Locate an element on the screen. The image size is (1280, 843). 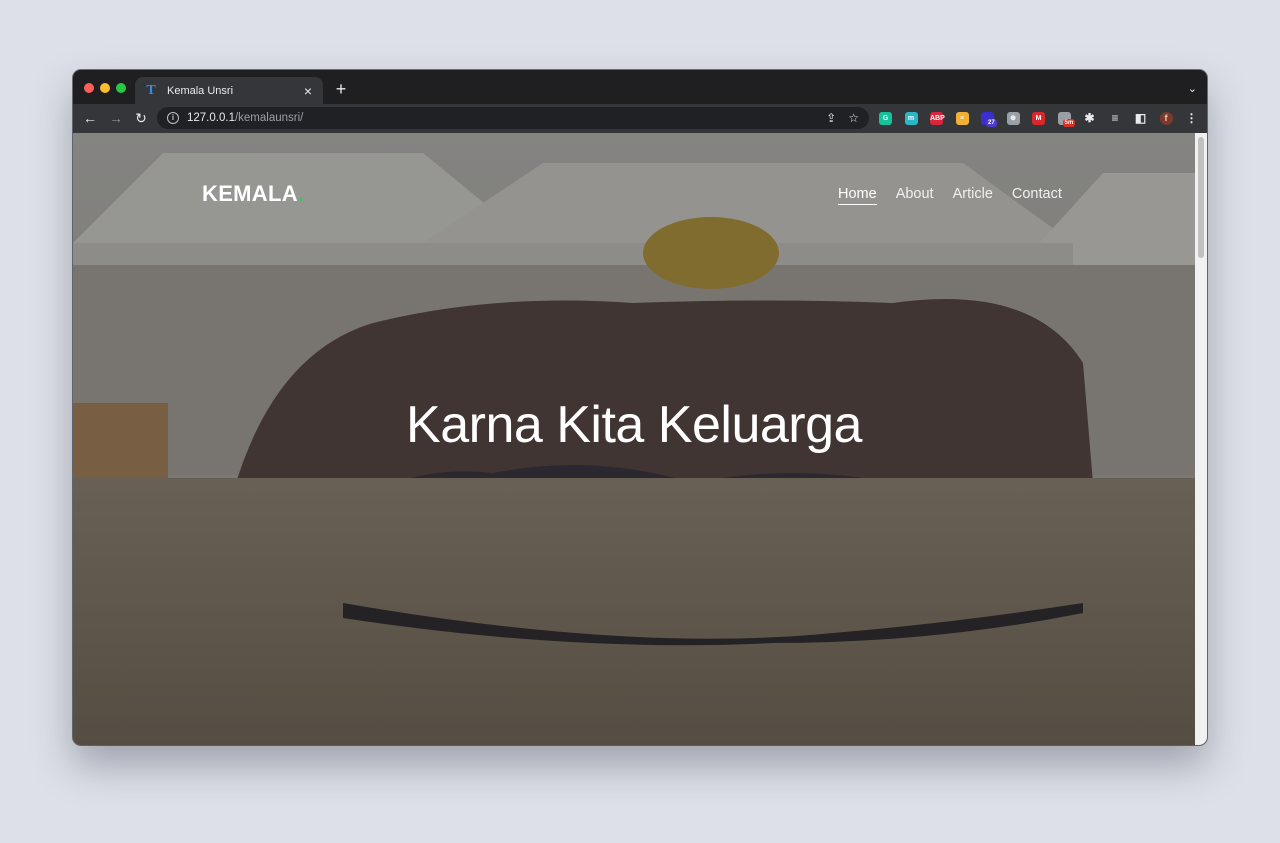
tab-strip: T Kemala Unsri × + ⌄ is located at coordinates (640, 87).